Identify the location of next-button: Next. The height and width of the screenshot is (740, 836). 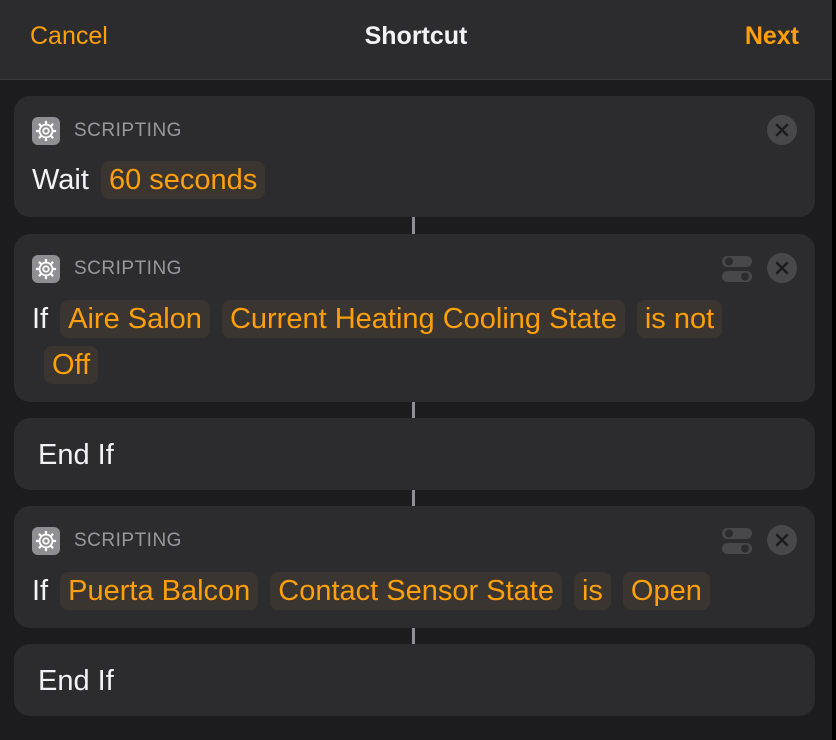
(772, 36).